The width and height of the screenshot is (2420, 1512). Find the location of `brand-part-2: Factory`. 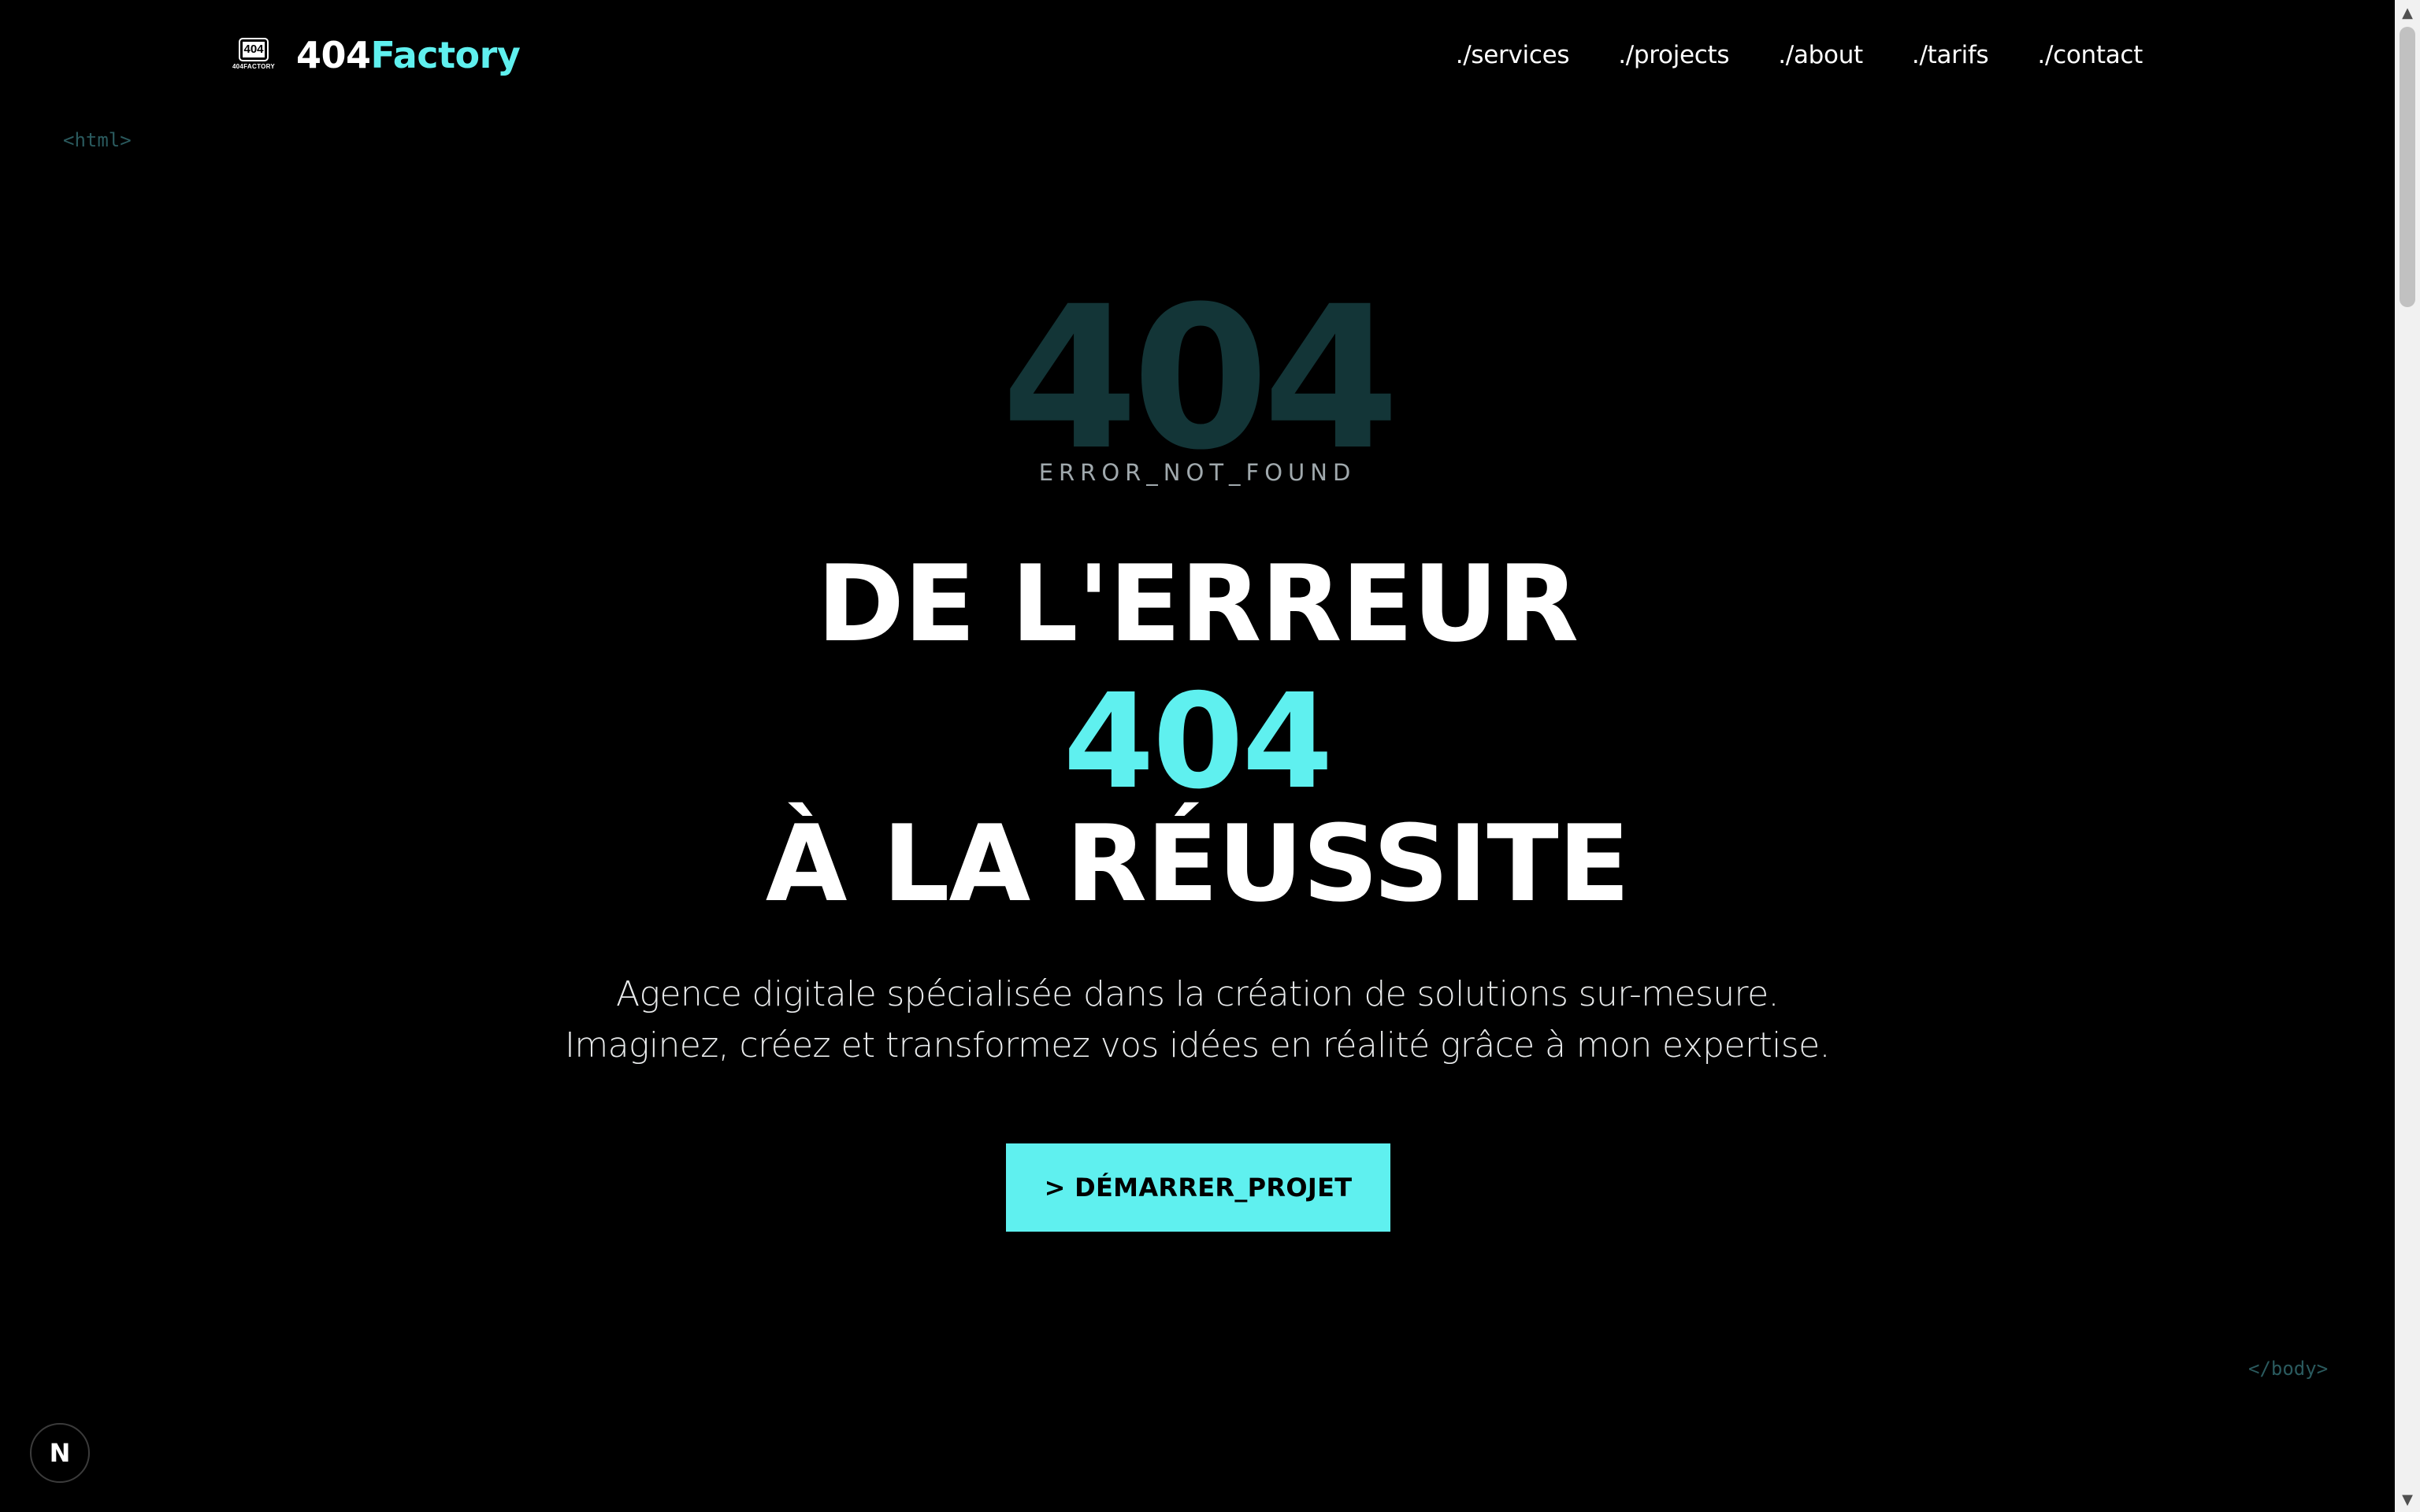

brand-part-2: Factory is located at coordinates (446, 55).